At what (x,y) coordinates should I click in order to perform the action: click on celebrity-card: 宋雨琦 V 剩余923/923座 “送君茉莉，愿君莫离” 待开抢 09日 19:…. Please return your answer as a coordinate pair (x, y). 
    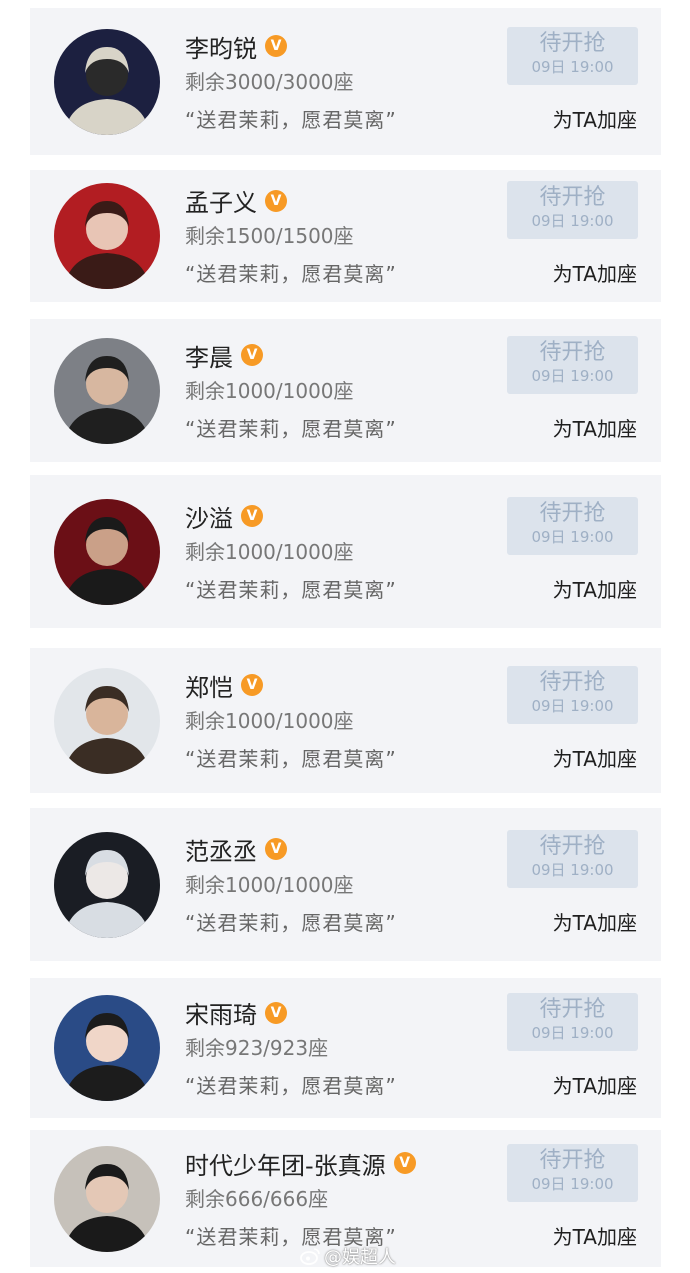
    Looking at the image, I should click on (345, 1048).